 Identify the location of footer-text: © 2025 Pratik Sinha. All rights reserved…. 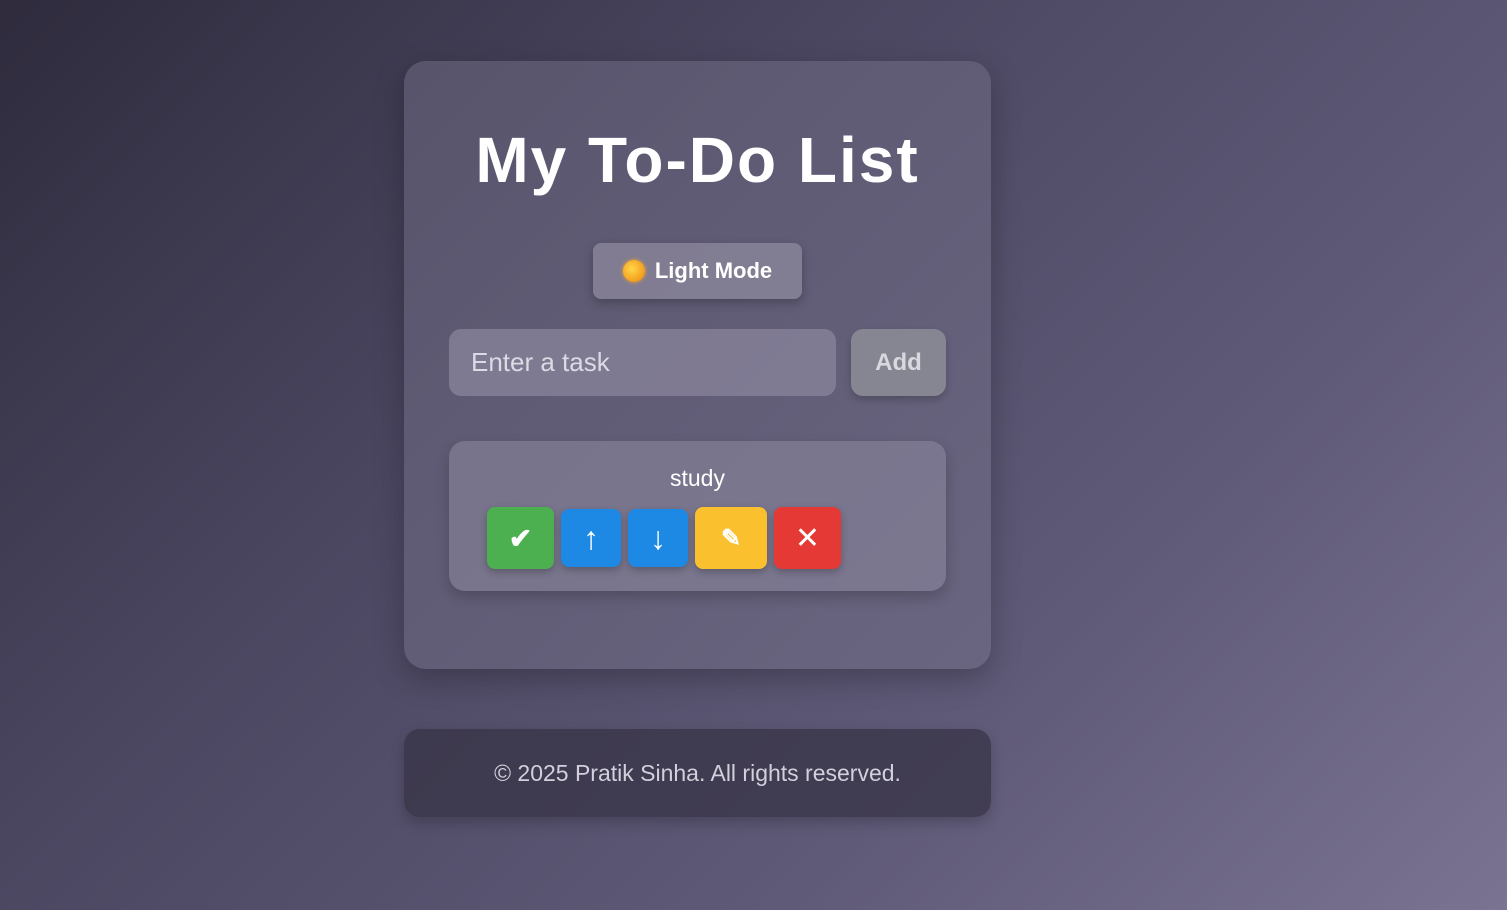
(697, 772).